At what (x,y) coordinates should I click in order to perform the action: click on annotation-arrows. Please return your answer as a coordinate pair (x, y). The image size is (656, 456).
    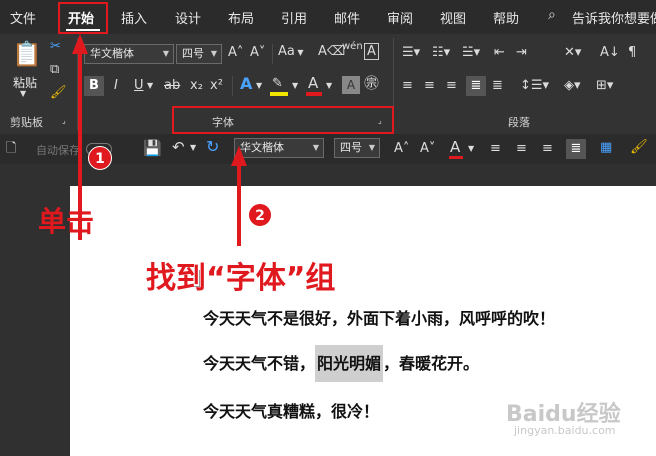
    Looking at the image, I should click on (159, 140).